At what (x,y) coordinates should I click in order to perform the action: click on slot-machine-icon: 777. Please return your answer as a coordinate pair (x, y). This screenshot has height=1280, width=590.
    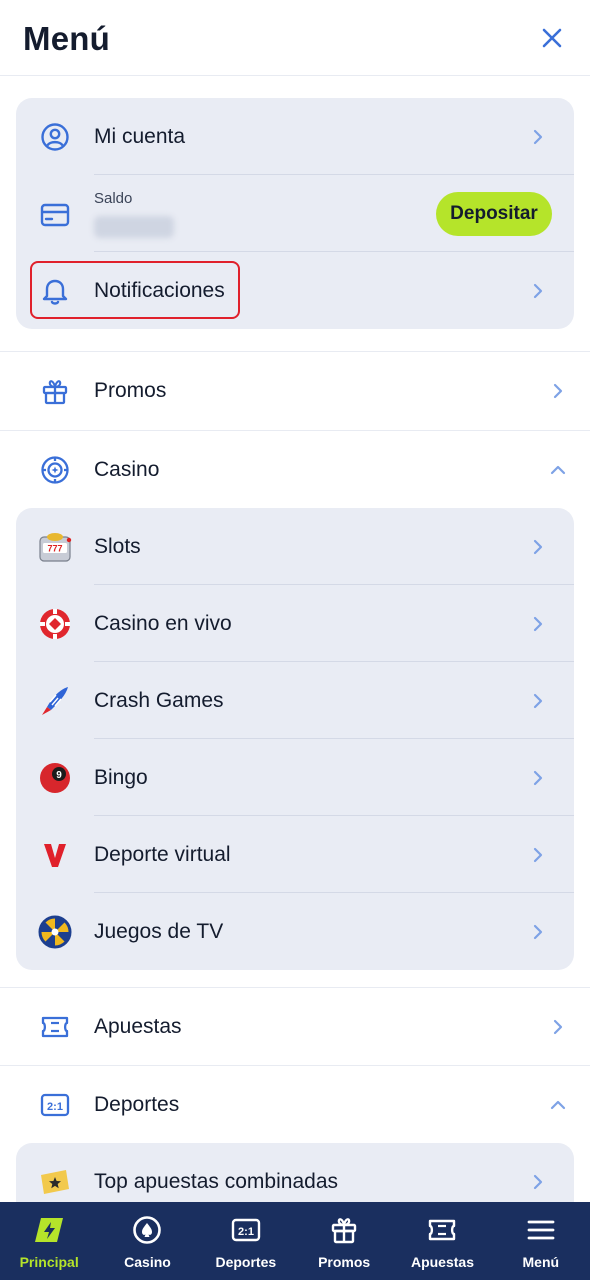
    Looking at the image, I should click on (55, 547).